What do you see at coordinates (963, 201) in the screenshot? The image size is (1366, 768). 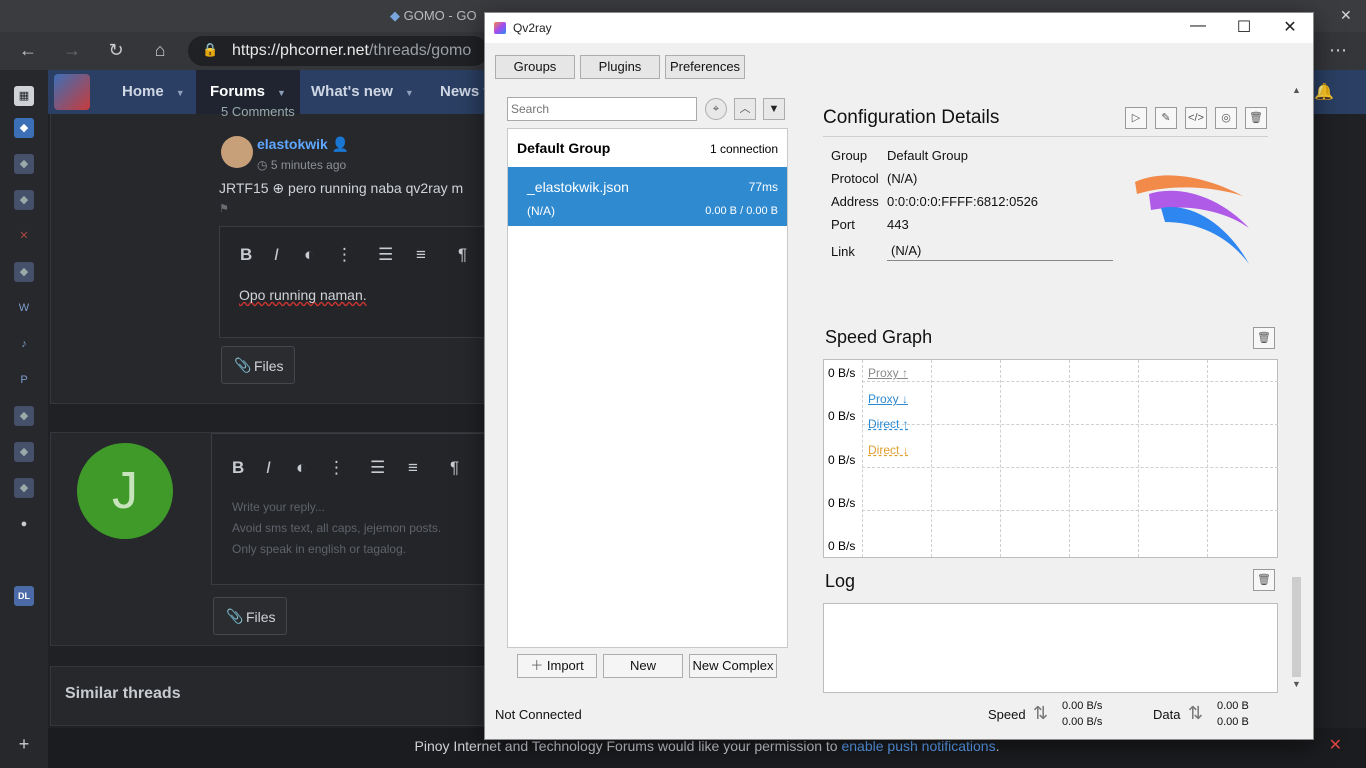 I see `config-address-value: 0:0:0:0:0:FFFF:6812:0526` at bounding box center [963, 201].